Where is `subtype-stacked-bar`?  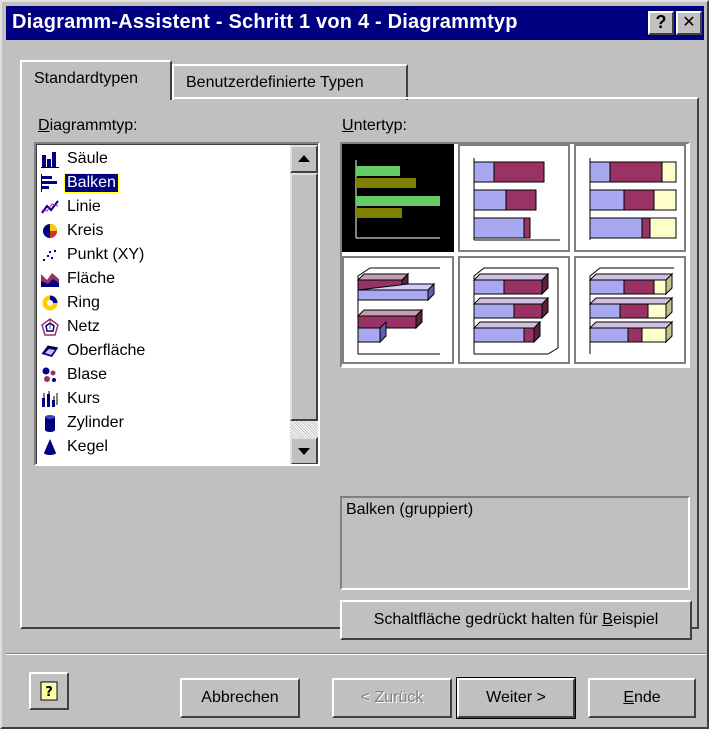 subtype-stacked-bar is located at coordinates (514, 198).